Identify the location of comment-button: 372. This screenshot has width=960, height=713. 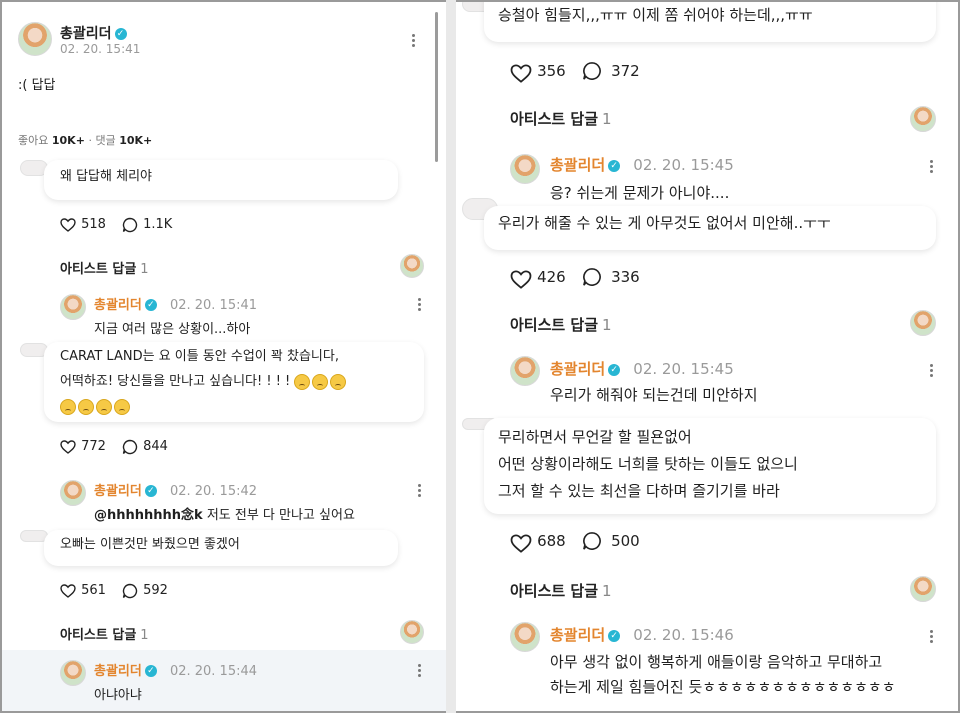
(611, 70).